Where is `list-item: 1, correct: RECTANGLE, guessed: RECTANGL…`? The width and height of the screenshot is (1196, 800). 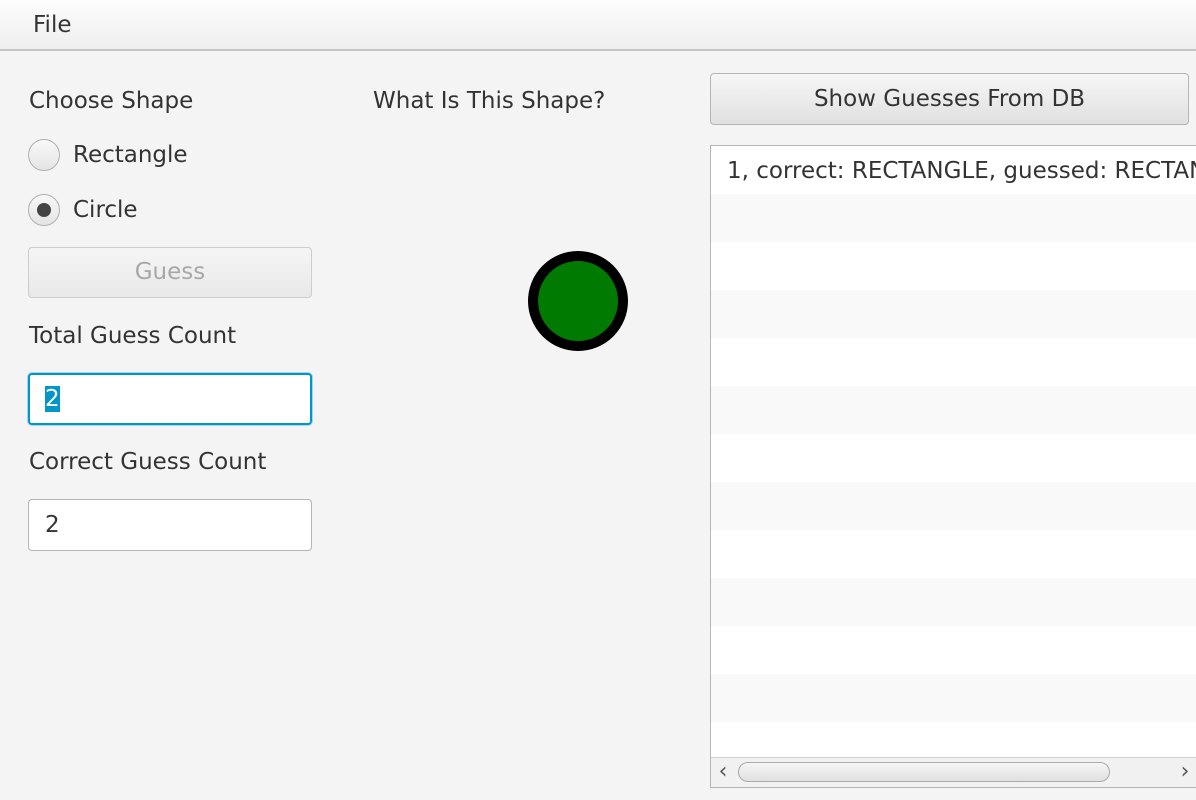 list-item: 1, correct: RECTANGLE, guessed: RECTANGL… is located at coordinates (953, 170).